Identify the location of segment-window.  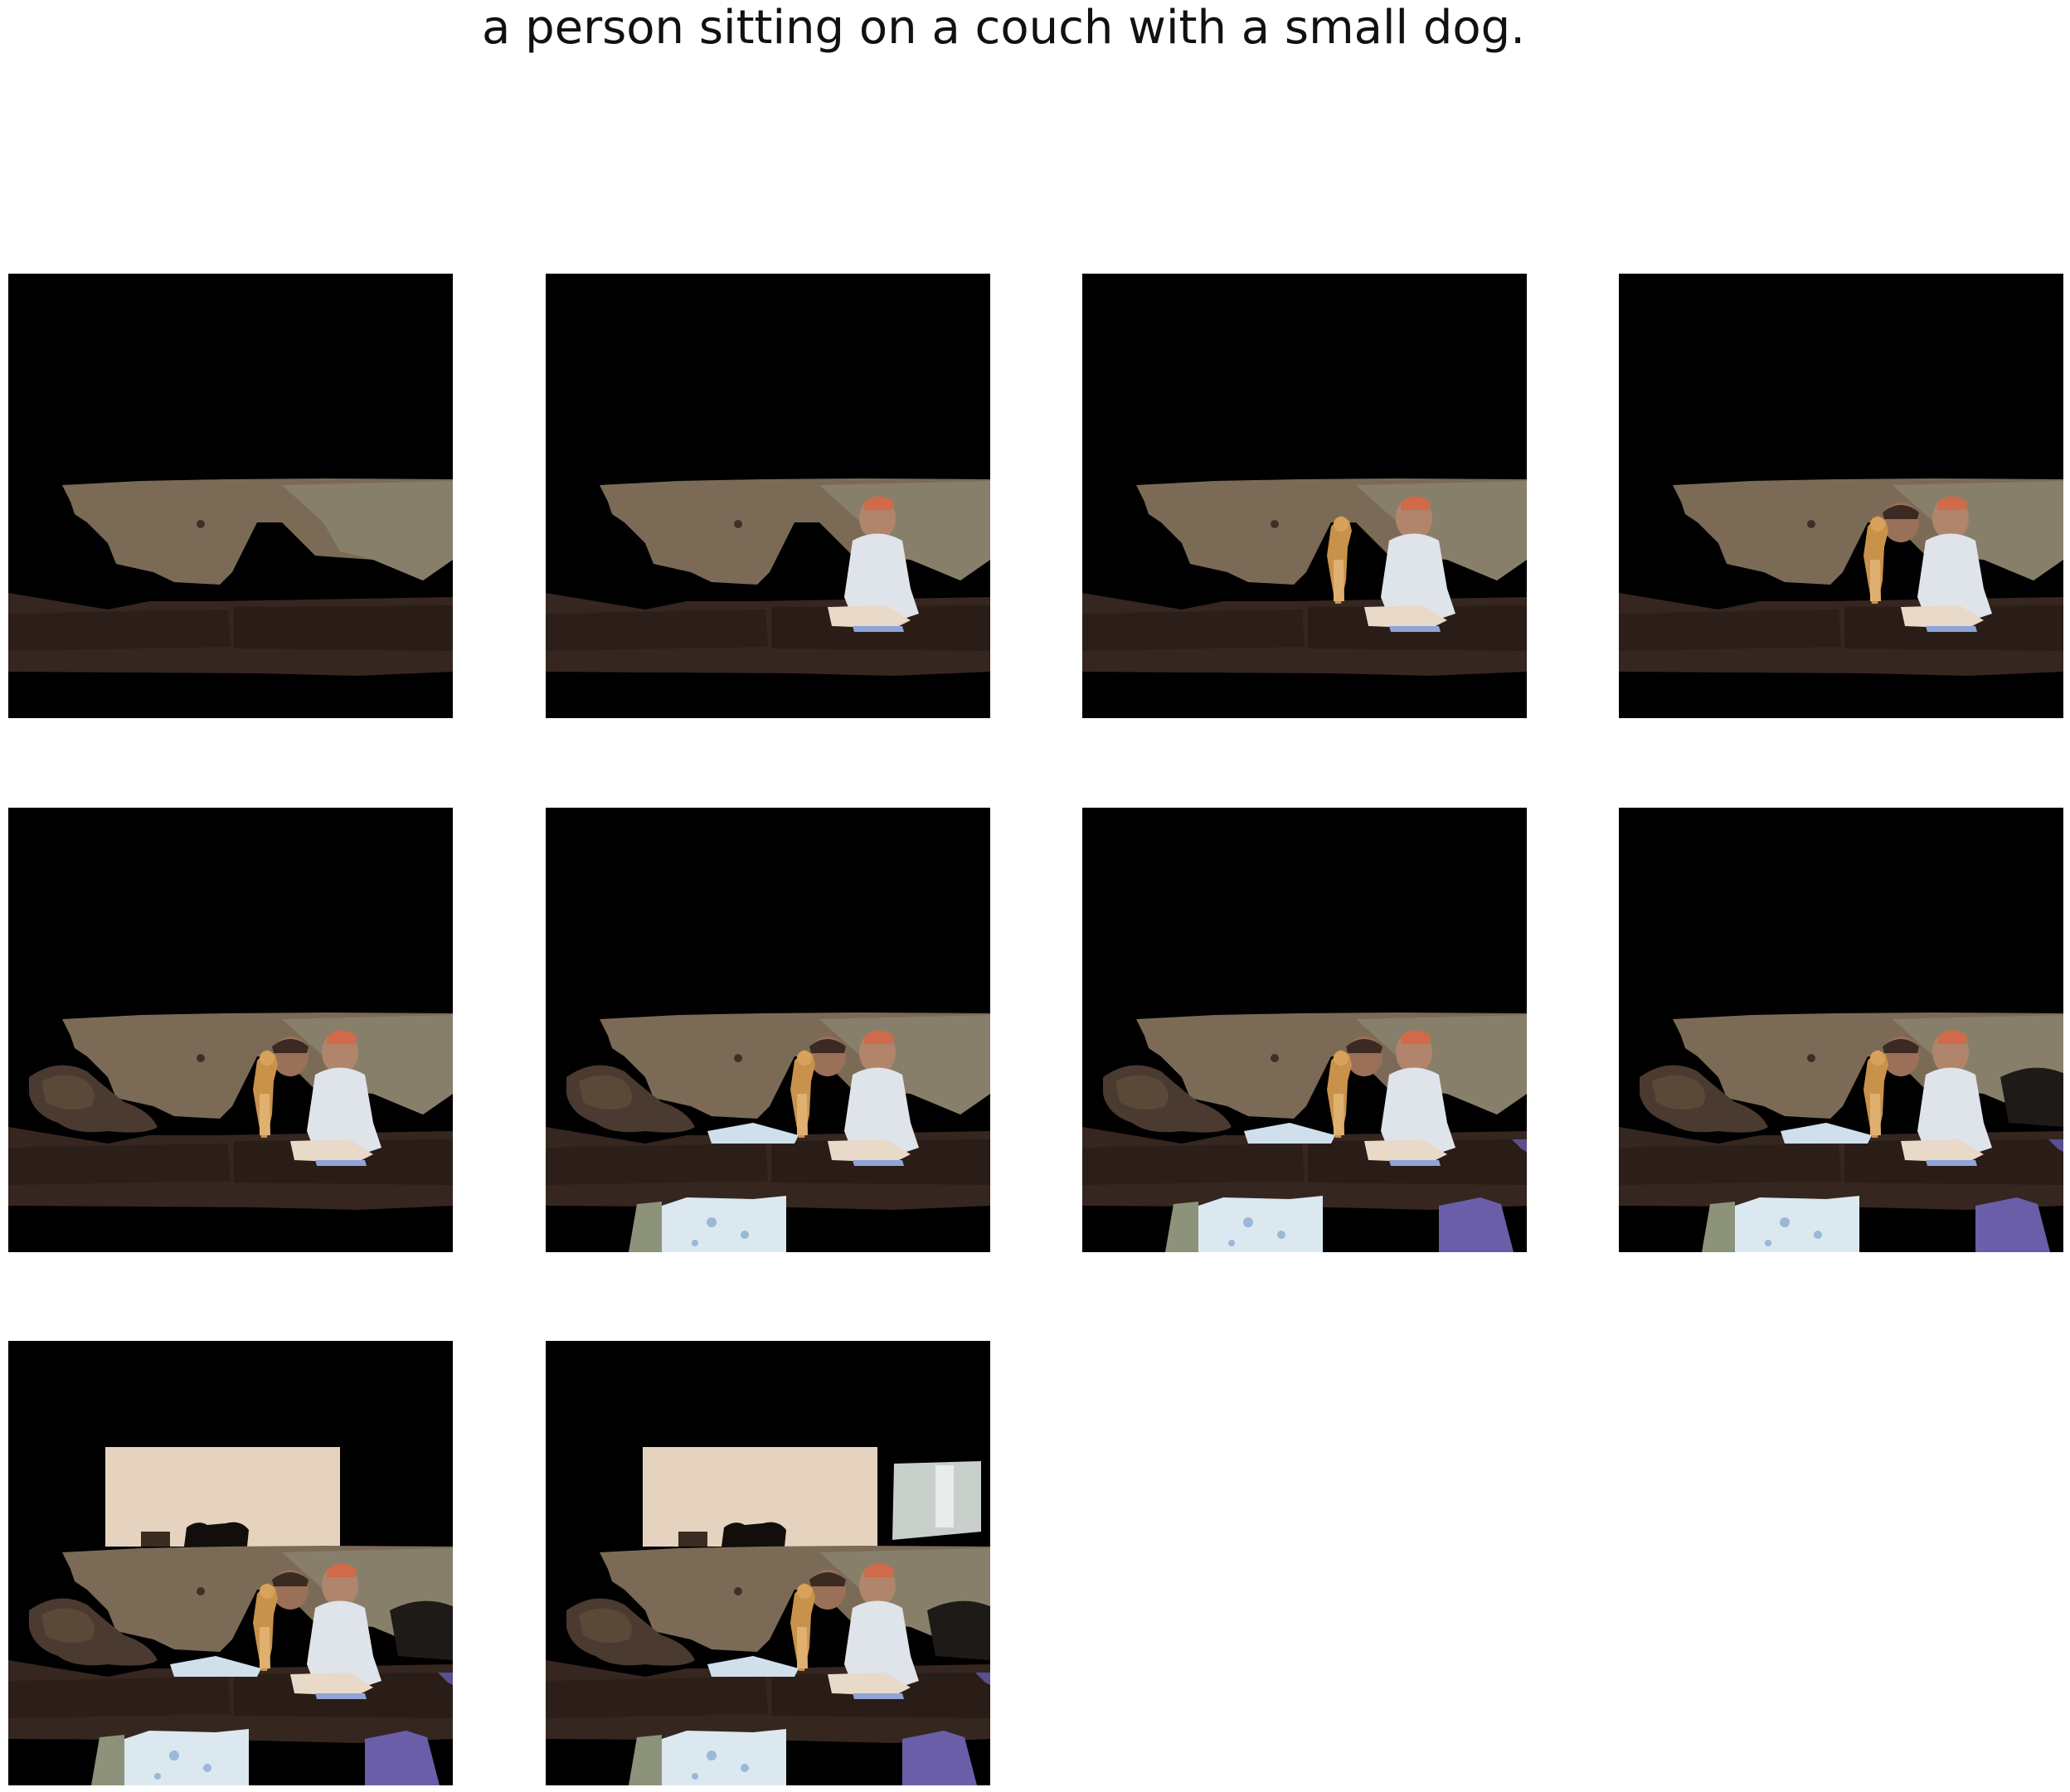
(937, 1500).